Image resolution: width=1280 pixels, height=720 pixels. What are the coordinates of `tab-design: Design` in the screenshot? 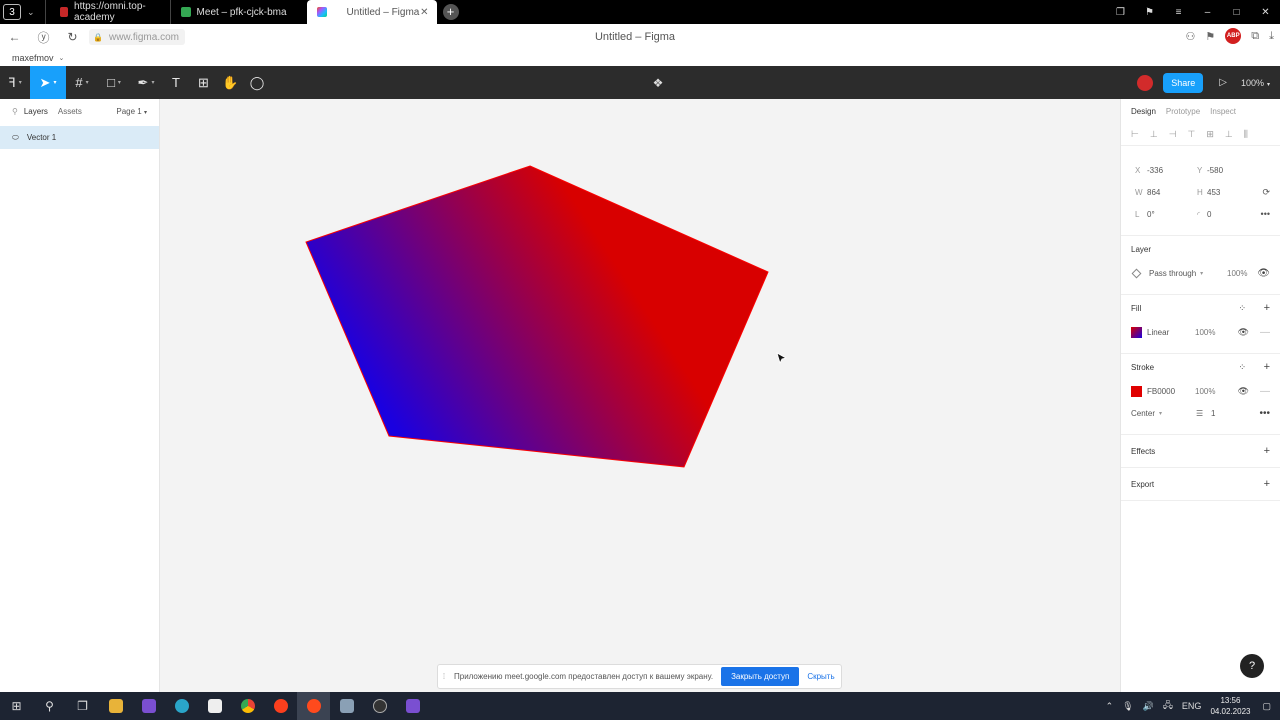 It's located at (1143, 111).